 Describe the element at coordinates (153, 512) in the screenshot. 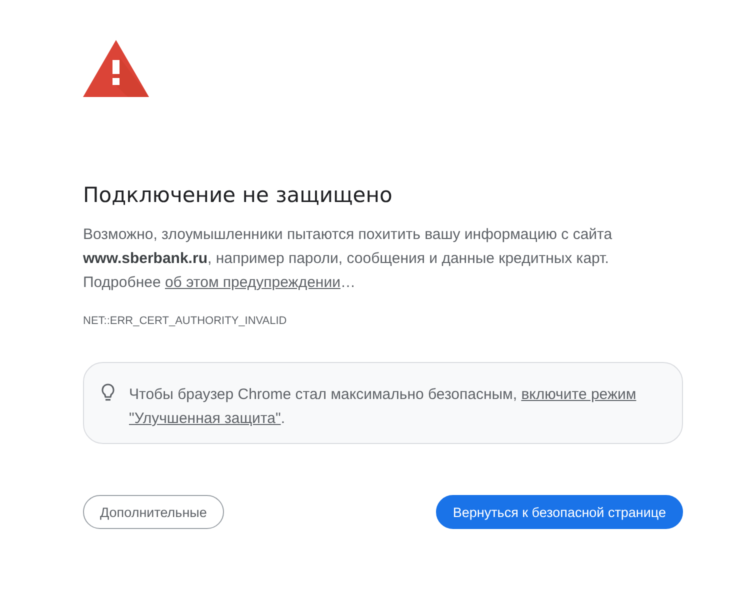

I see `advanced-button: Дополнительные` at that location.